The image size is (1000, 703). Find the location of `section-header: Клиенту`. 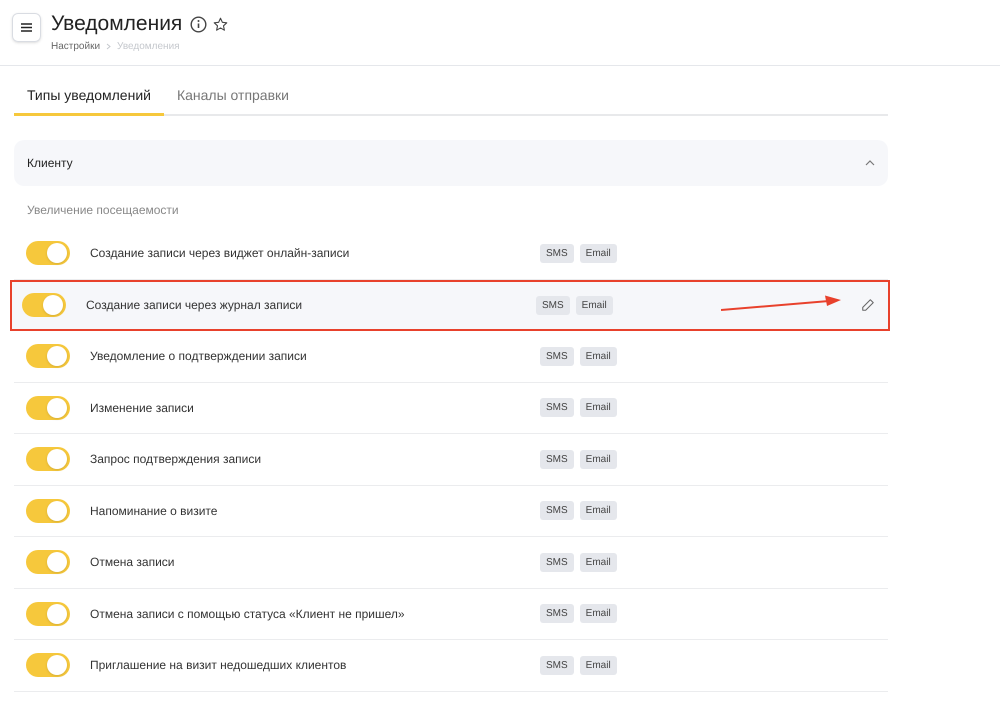

section-header: Клиенту is located at coordinates (451, 163).